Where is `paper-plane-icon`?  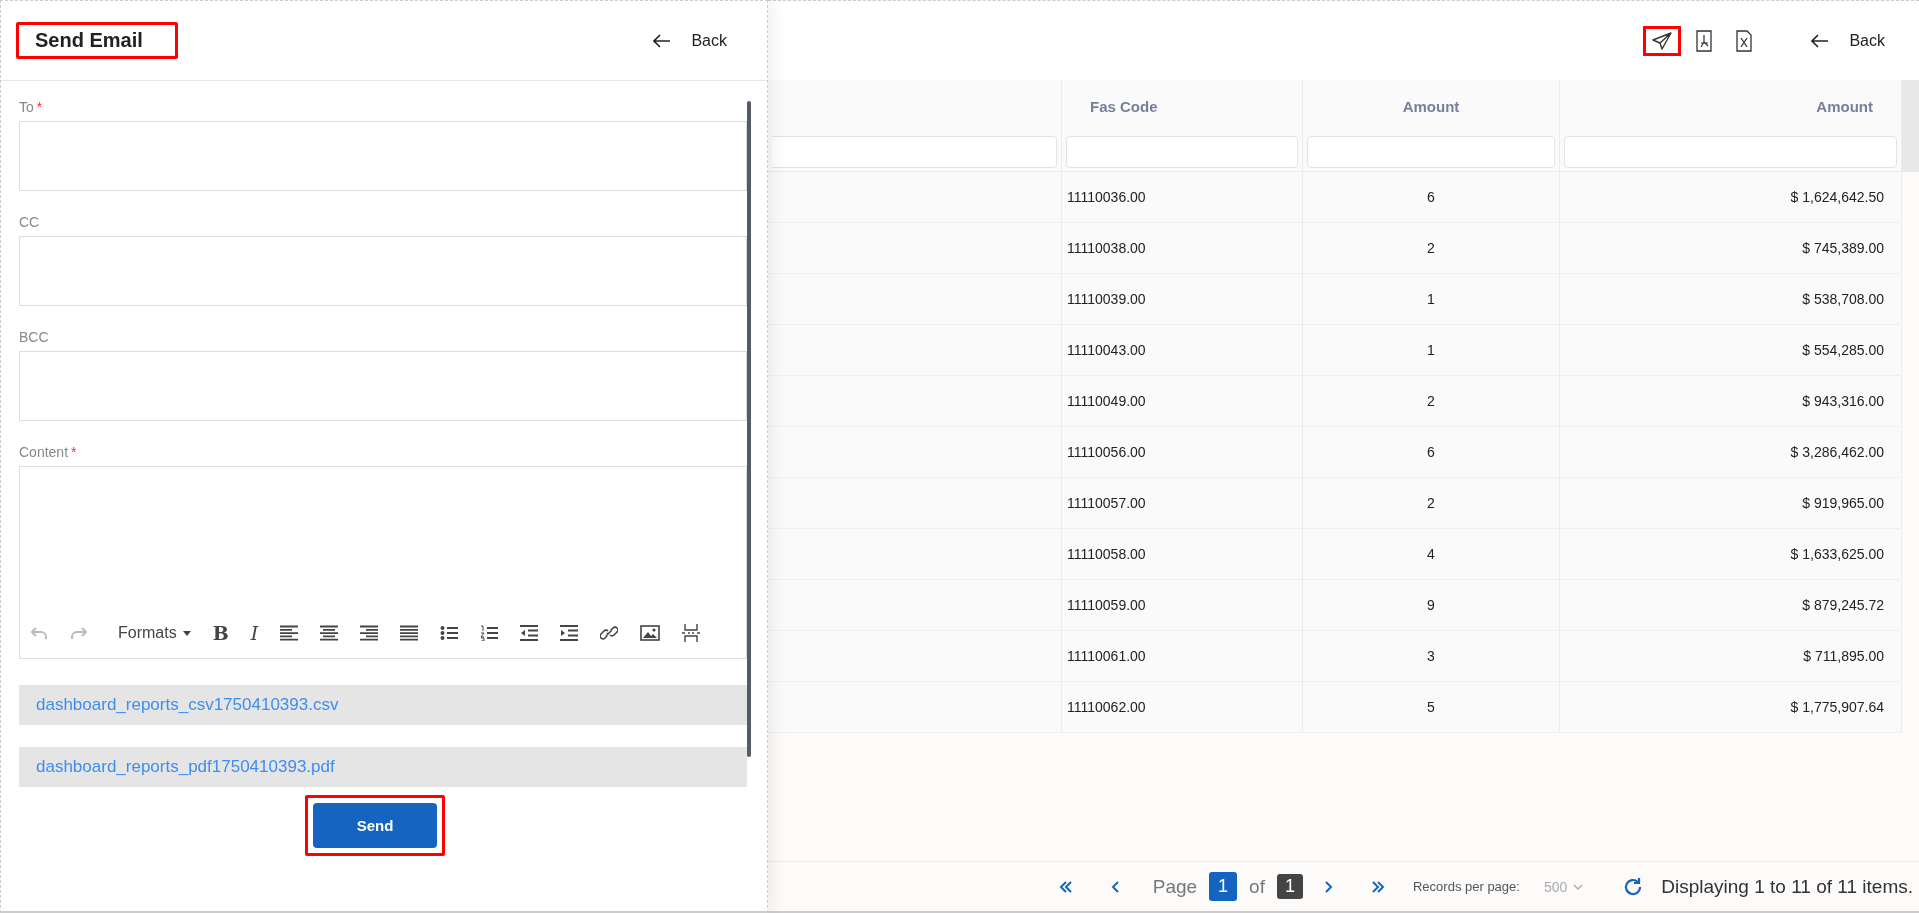 paper-plane-icon is located at coordinates (1662, 40).